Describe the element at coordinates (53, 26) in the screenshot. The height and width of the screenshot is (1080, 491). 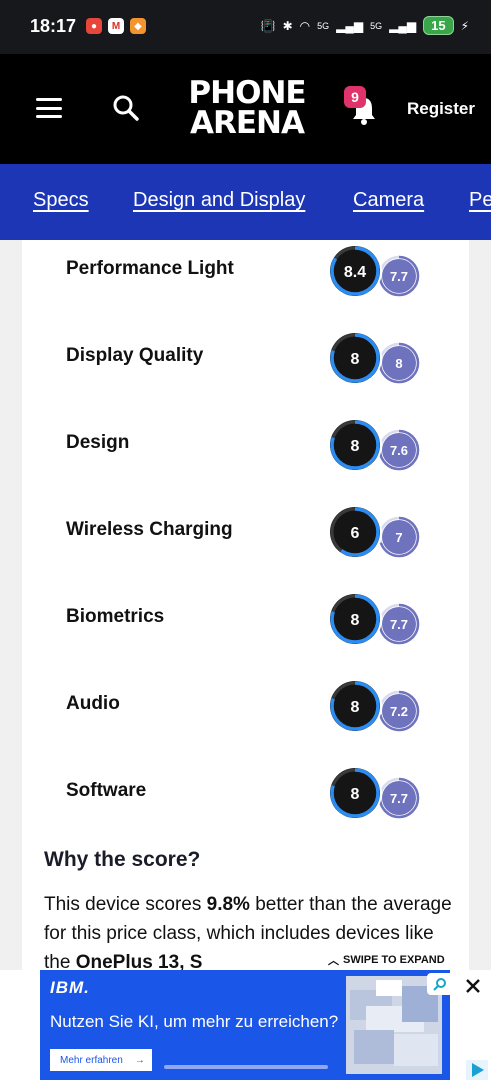
I see `status-time: 18:17` at that location.